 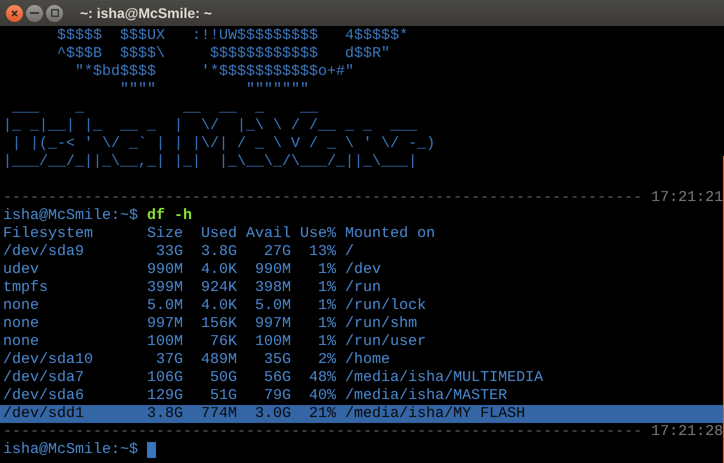 What do you see at coordinates (255, 395) in the screenshot?
I see `output-line: /dev/sda6 129G 51G 79G 40% /media/isha/MASTER` at bounding box center [255, 395].